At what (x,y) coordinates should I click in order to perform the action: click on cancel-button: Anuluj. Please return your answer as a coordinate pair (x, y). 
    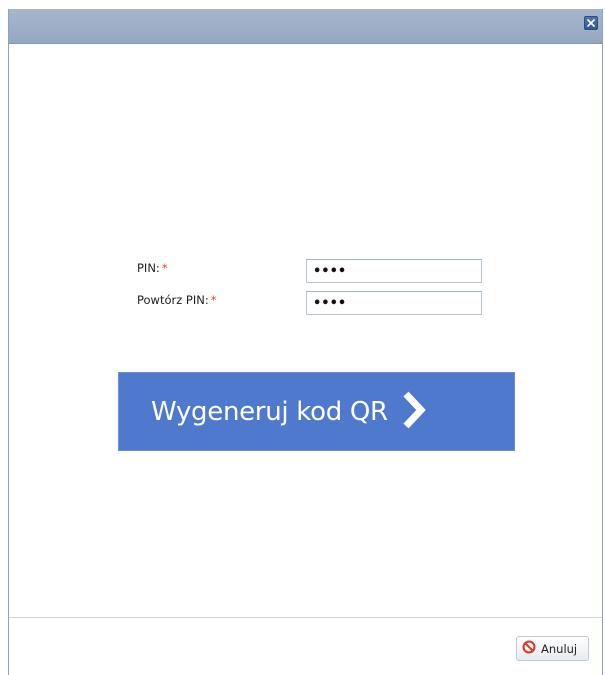
    Looking at the image, I should click on (552, 648).